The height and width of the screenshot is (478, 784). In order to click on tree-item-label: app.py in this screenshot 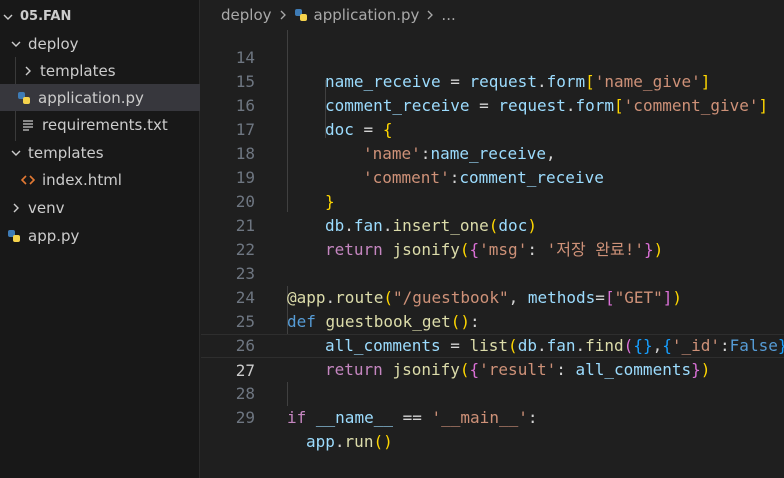, I will do `click(54, 235)`.